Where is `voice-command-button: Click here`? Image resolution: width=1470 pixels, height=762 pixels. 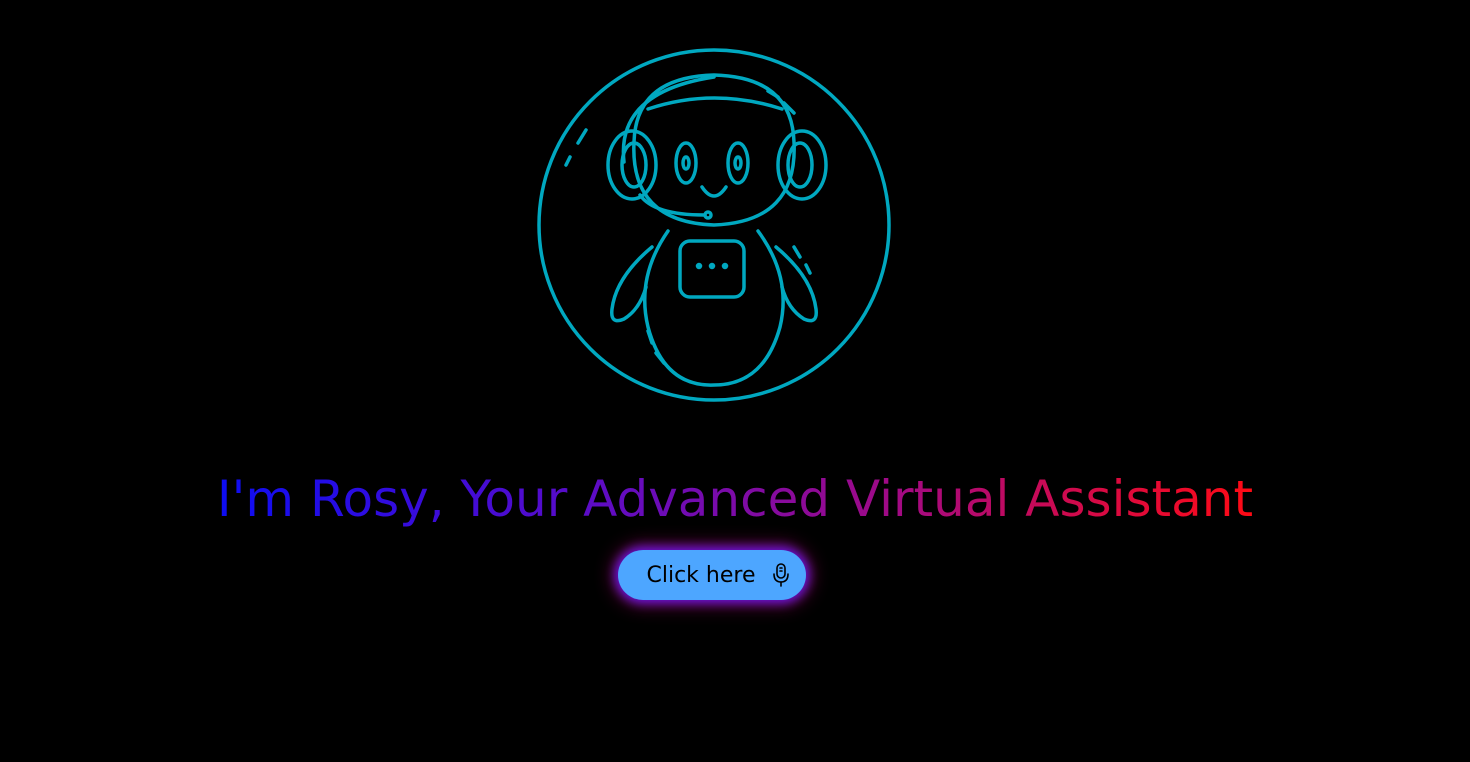 voice-command-button: Click here is located at coordinates (712, 575).